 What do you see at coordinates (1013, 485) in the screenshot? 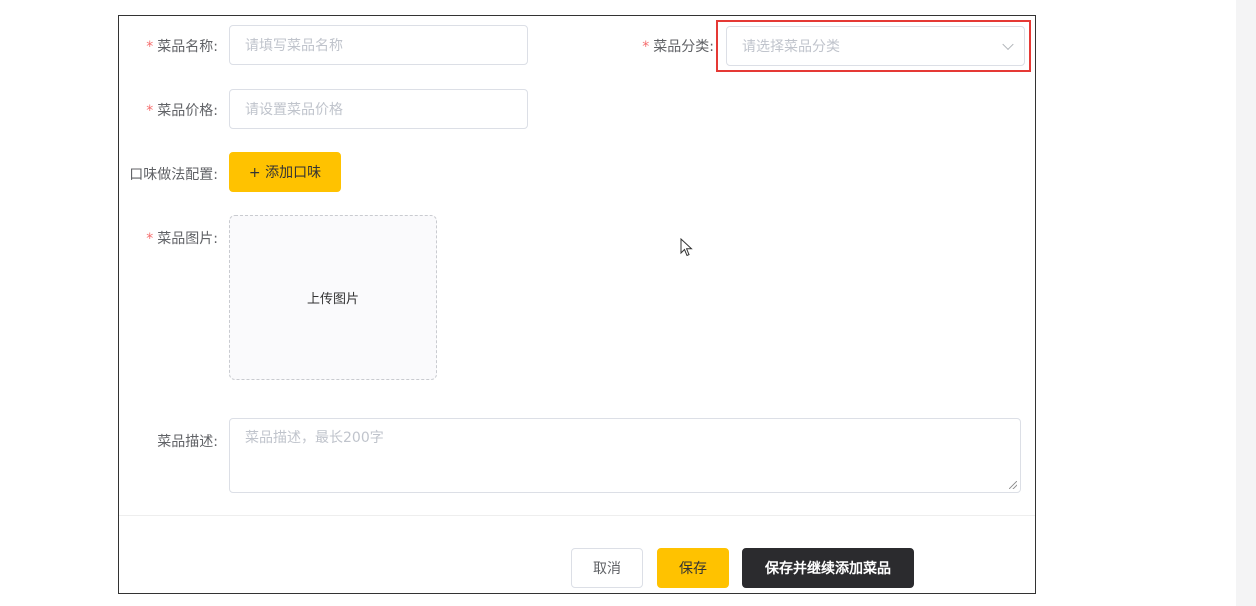
I see `resize-handle-icon` at bounding box center [1013, 485].